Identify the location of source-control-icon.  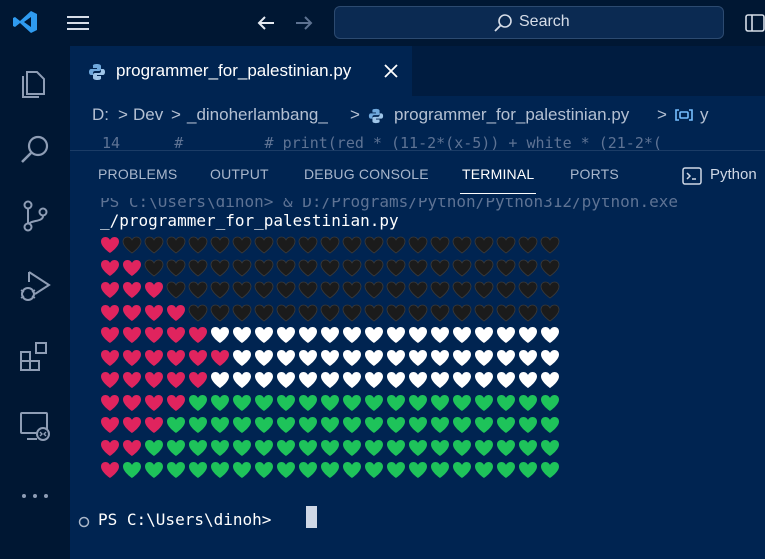
(35, 216).